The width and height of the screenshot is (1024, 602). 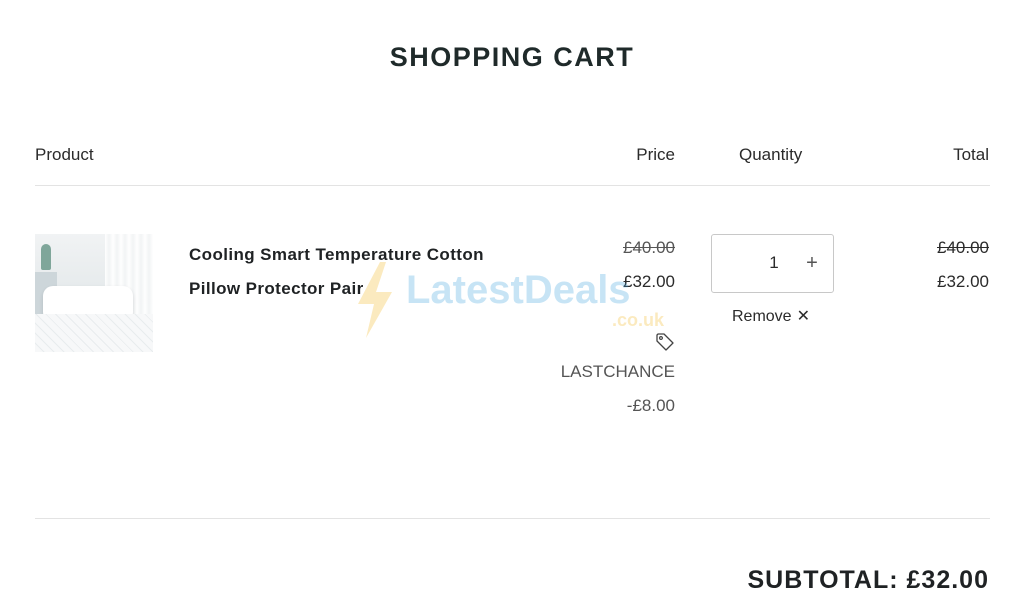 I want to click on subtotal: SUBTOTAL: £32.00, so click(x=868, y=580).